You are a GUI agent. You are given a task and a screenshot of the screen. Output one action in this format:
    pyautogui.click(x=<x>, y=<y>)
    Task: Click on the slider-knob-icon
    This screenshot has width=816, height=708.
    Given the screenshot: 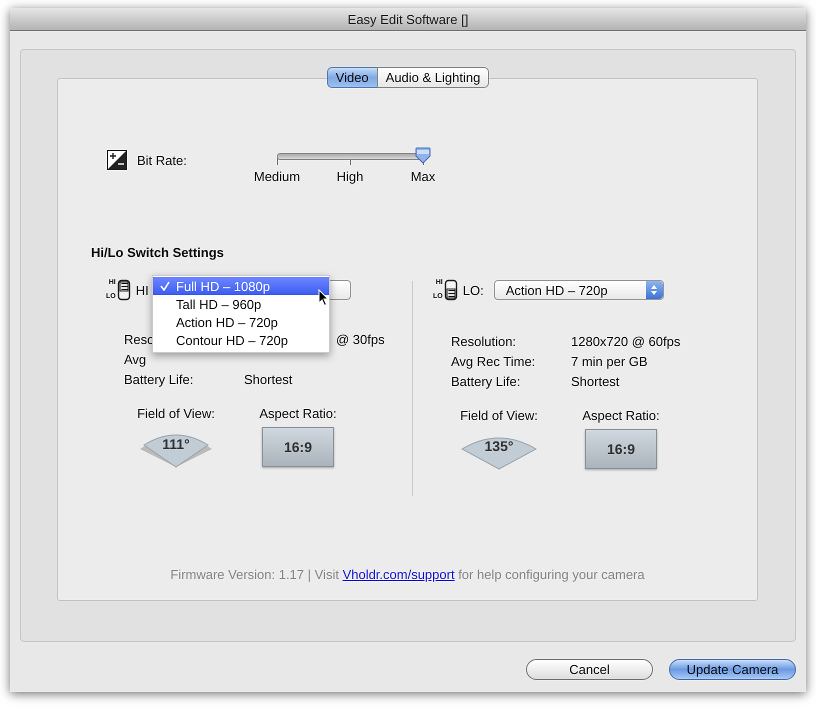 What is the action you would take?
    pyautogui.click(x=423, y=155)
    